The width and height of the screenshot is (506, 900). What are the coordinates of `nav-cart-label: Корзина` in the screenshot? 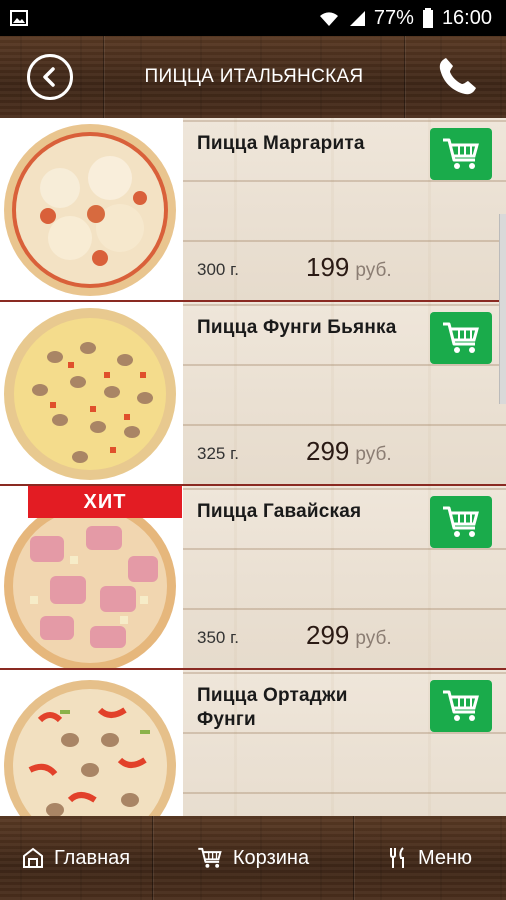 It's located at (271, 857).